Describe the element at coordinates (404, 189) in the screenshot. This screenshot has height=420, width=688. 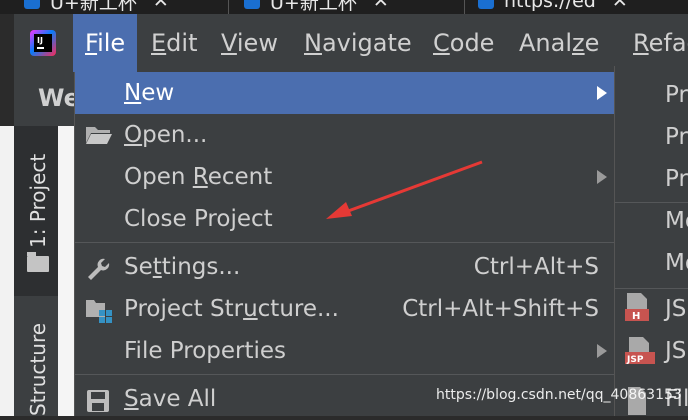
I see `annotation-arrow` at that location.